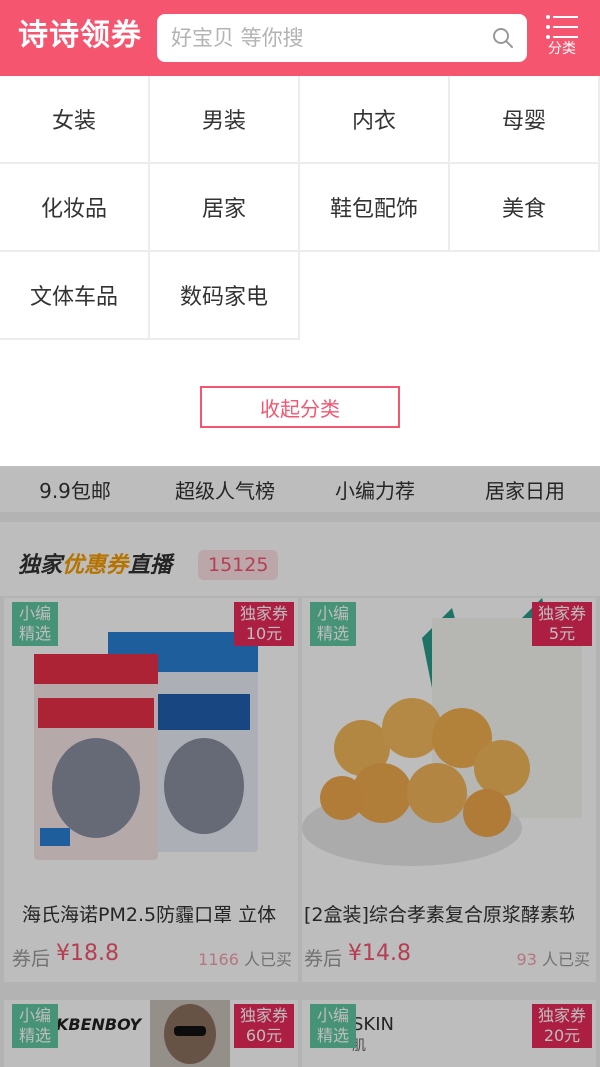 This screenshot has height=1067, width=600. Describe the element at coordinates (225, 208) in the screenshot. I see `category-home: 居家` at that location.